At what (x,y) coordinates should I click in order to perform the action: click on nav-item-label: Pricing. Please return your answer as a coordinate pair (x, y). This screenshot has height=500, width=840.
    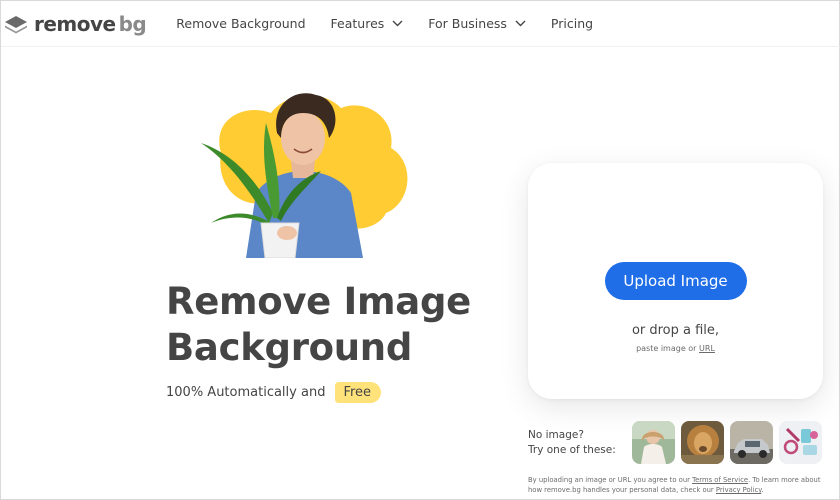
    Looking at the image, I should click on (572, 23).